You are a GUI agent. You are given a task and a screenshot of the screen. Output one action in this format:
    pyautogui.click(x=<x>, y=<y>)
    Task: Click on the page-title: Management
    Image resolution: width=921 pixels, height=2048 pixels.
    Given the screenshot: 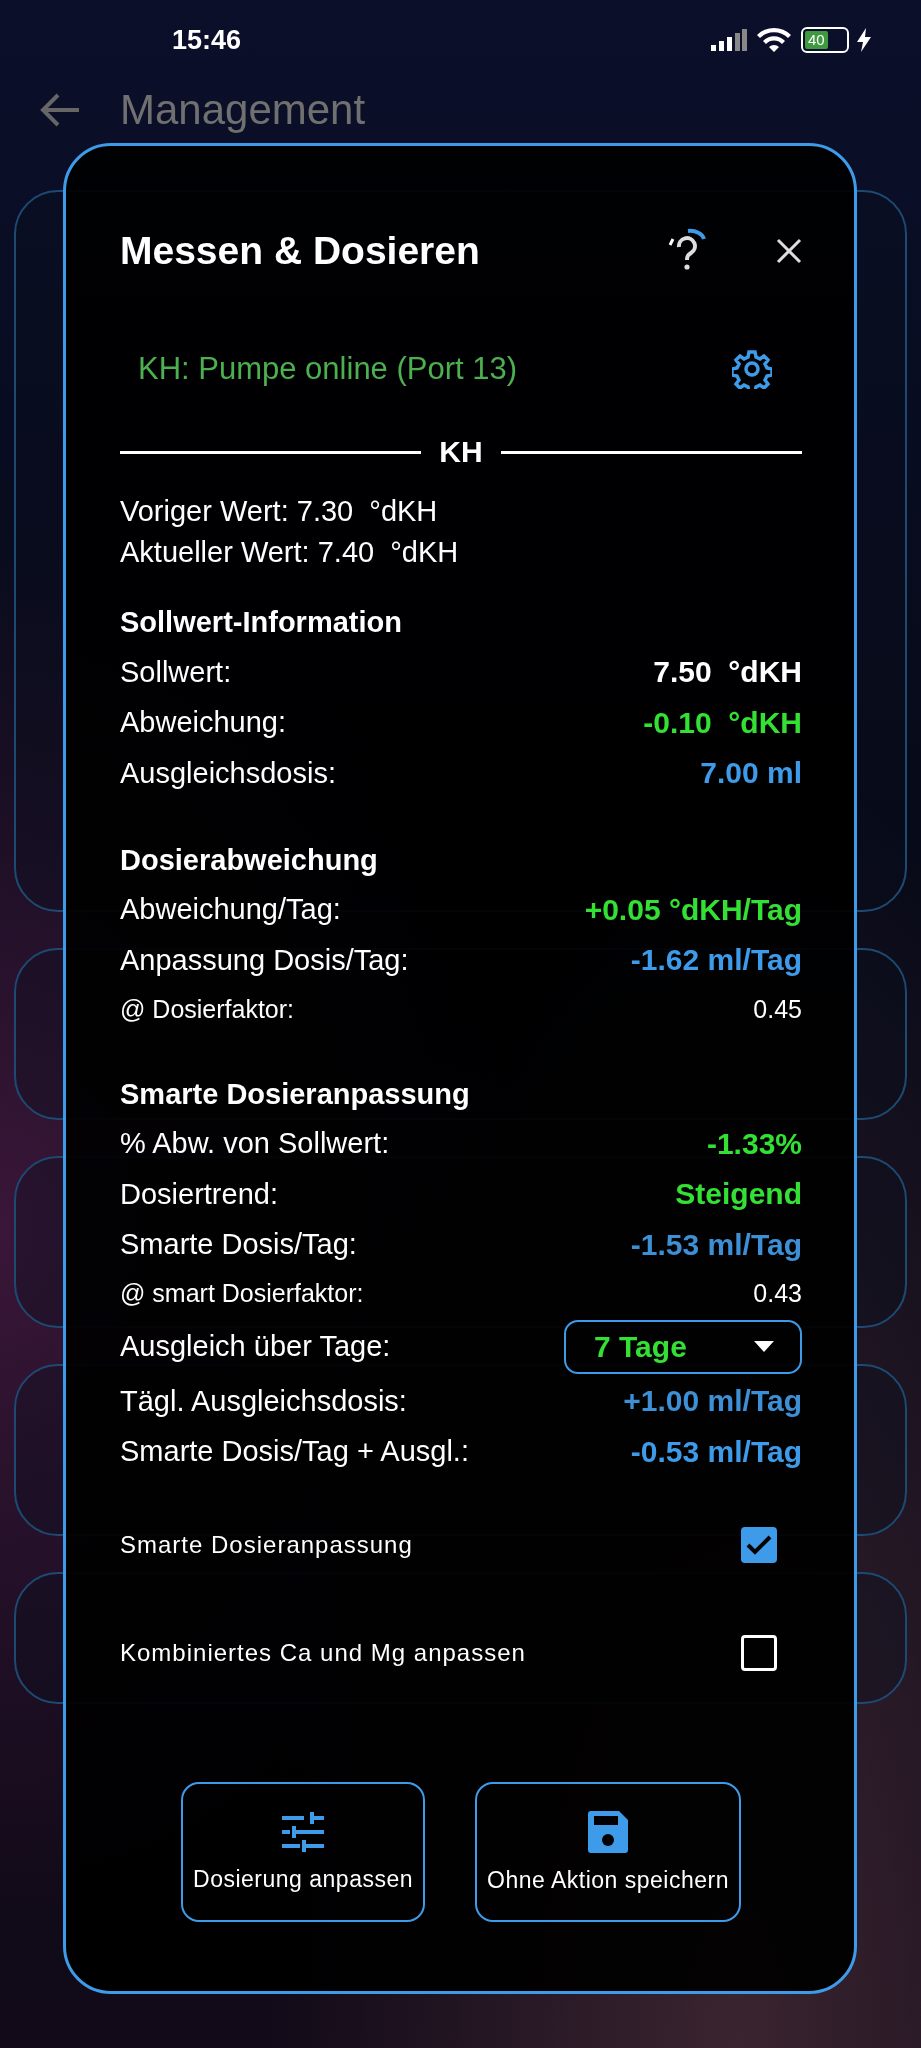 What is the action you would take?
    pyautogui.click(x=243, y=110)
    